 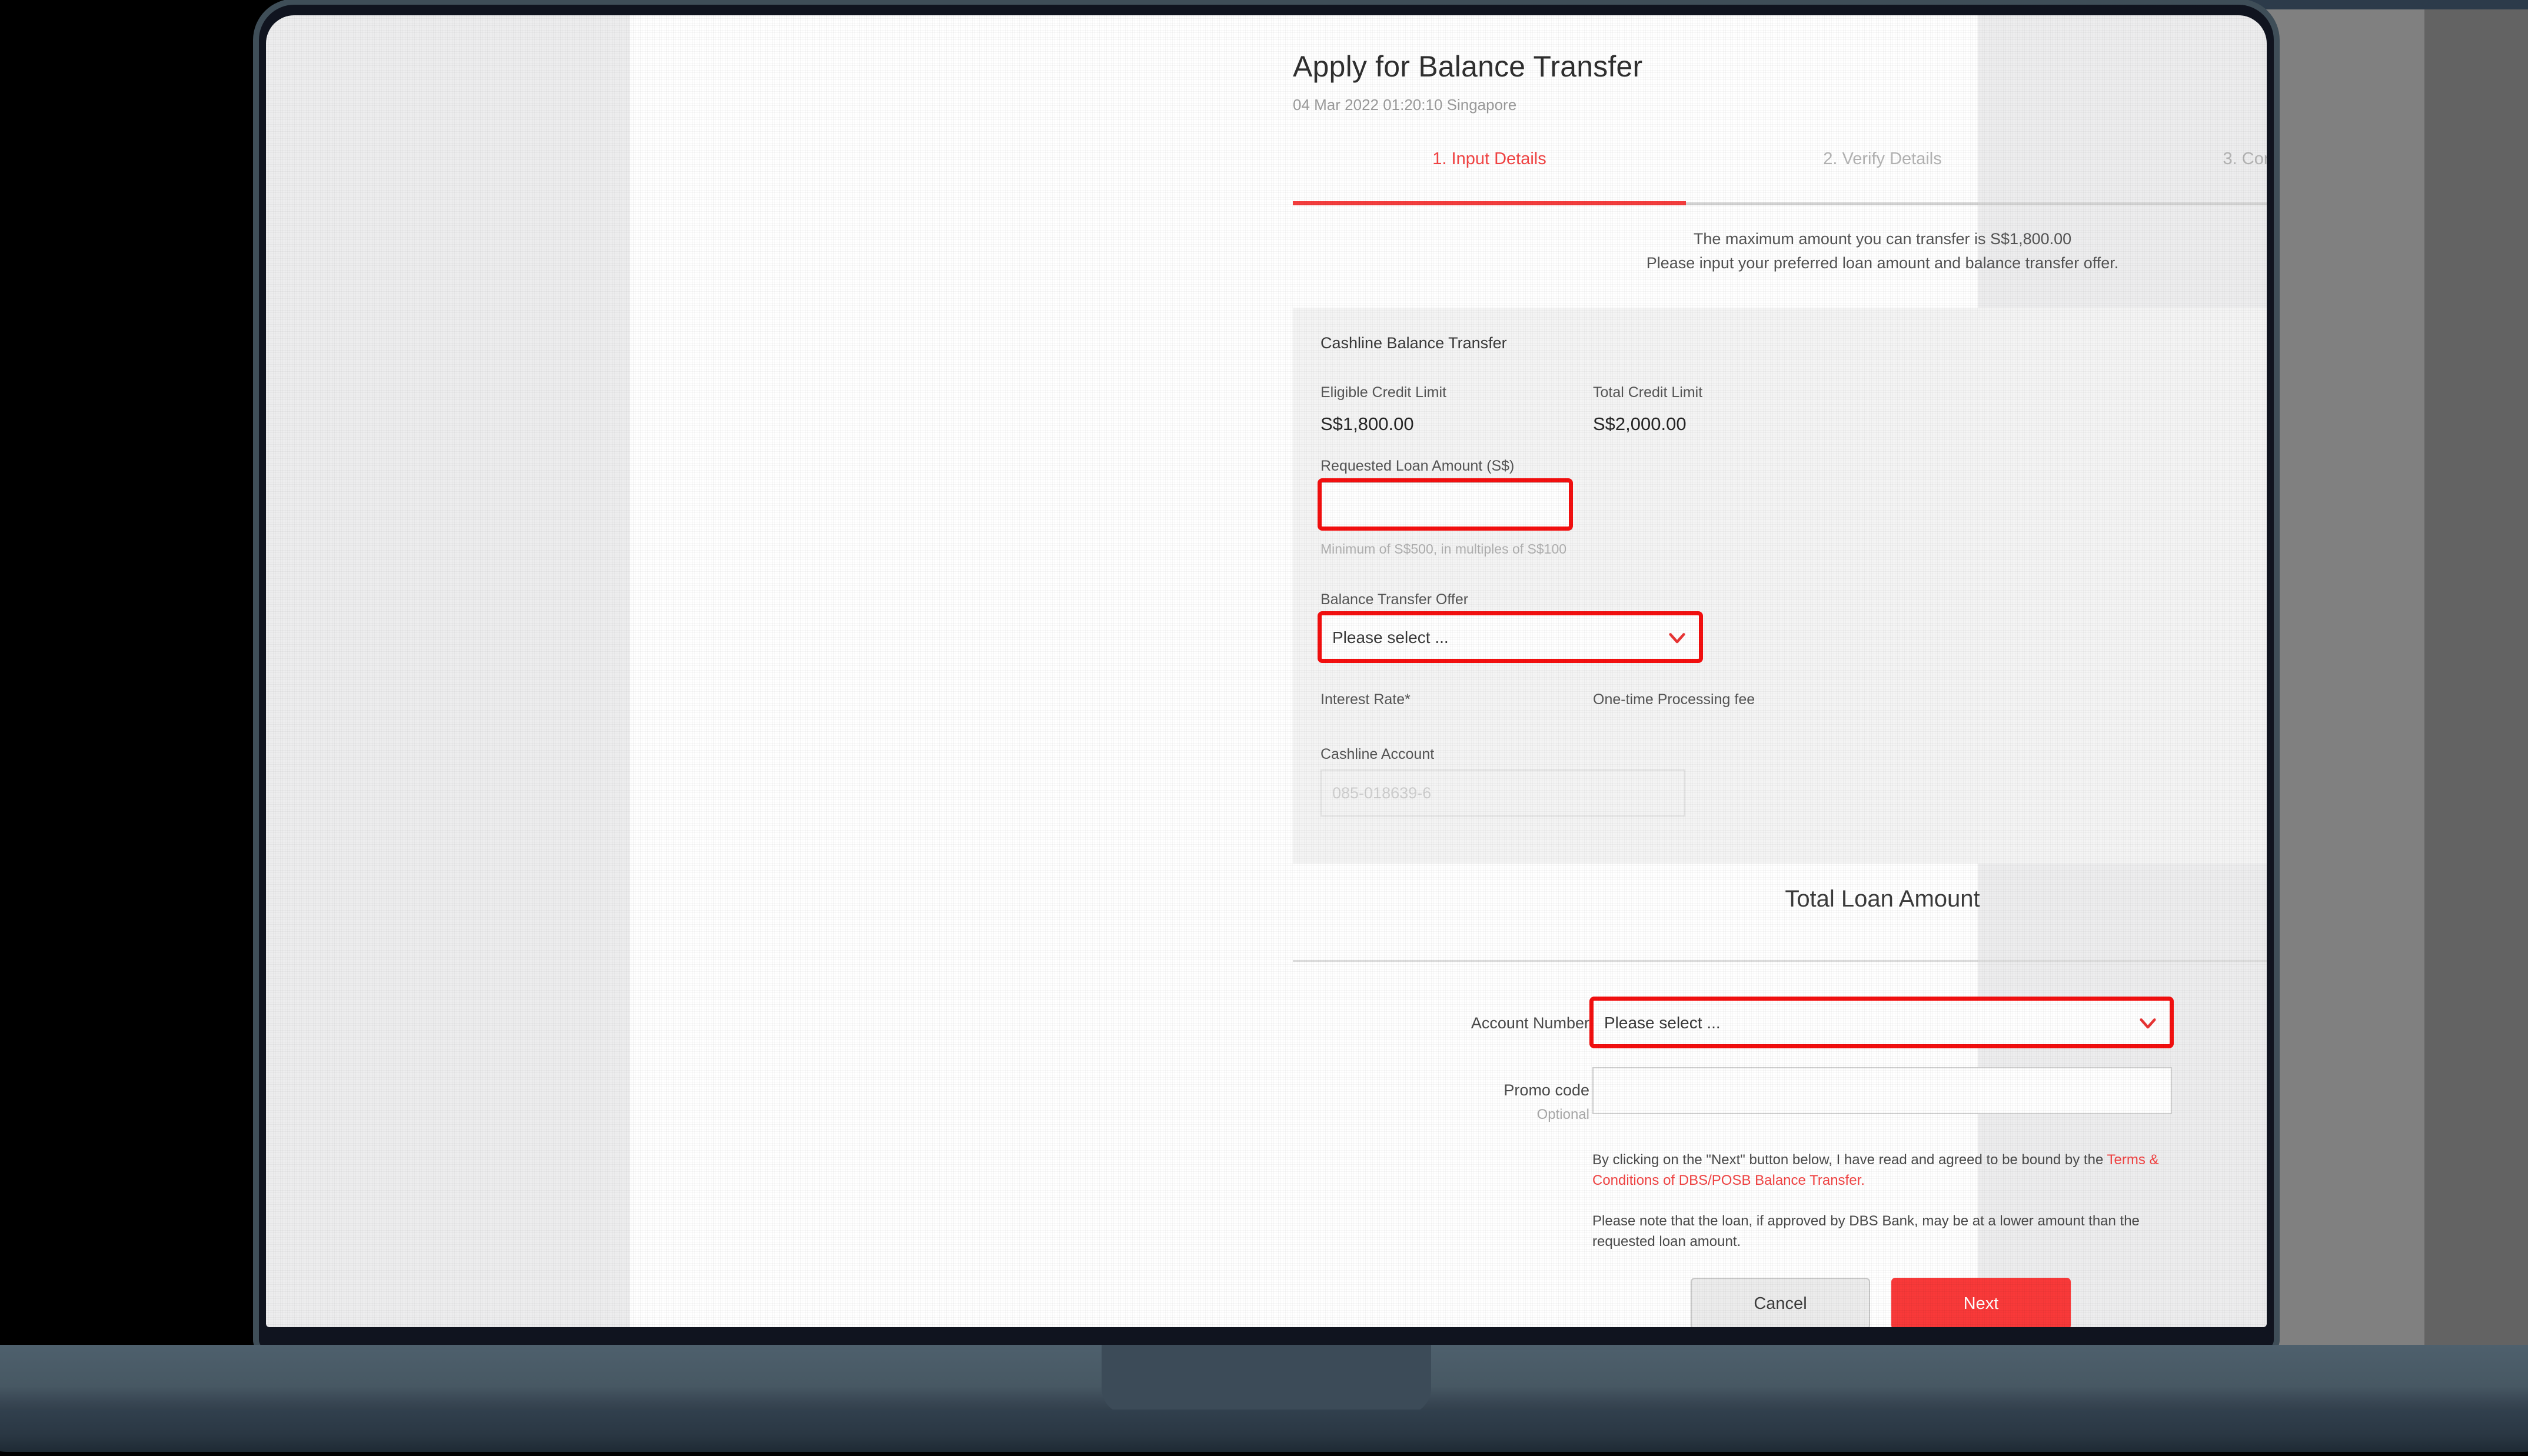 I want to click on eligible-credit-limit-value: S$1,800.00, so click(x=1367, y=424).